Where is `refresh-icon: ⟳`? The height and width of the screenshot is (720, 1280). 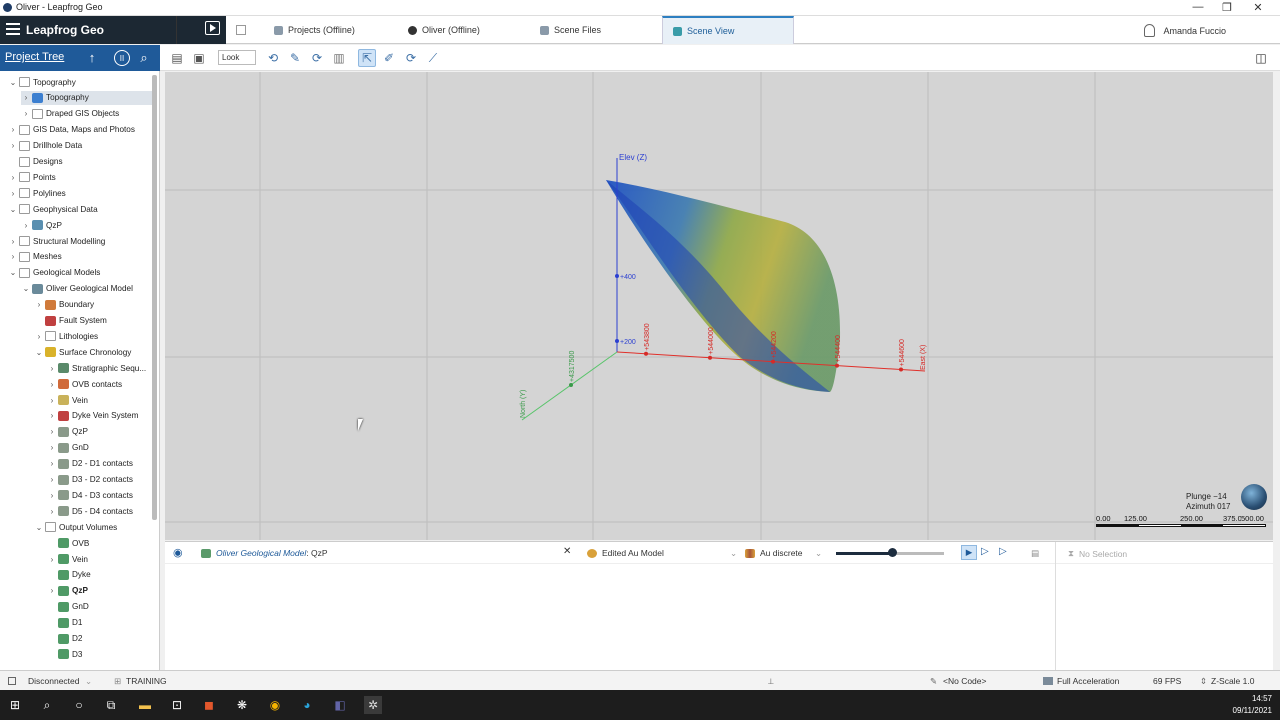
refresh-icon: ⟳ is located at coordinates (317, 58).